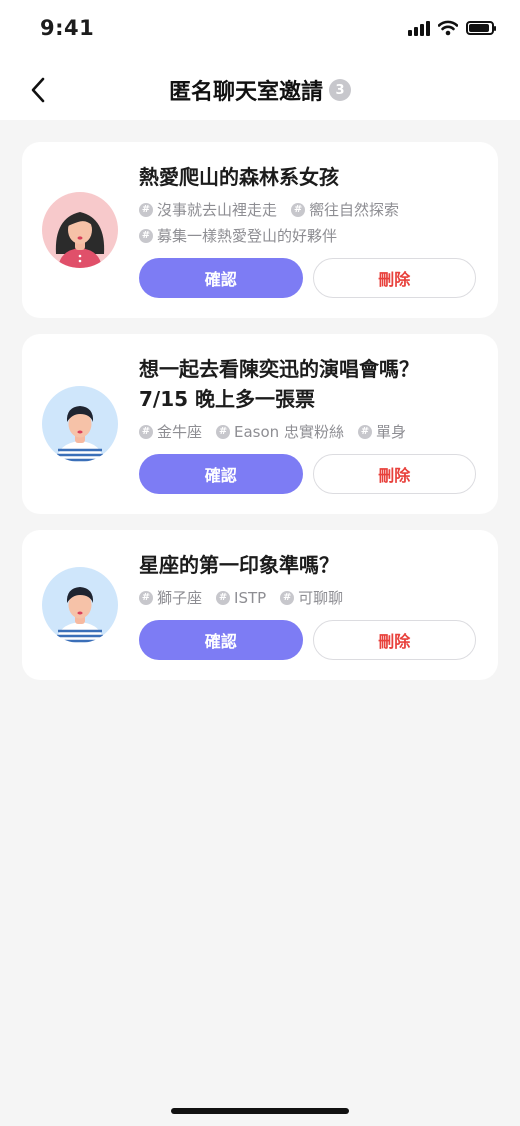 The image size is (520, 1126). I want to click on invitation-title: 想一起去看陳奕迅的演唱會嗎？ 7/15 晚上多一張票, so click(307, 384).